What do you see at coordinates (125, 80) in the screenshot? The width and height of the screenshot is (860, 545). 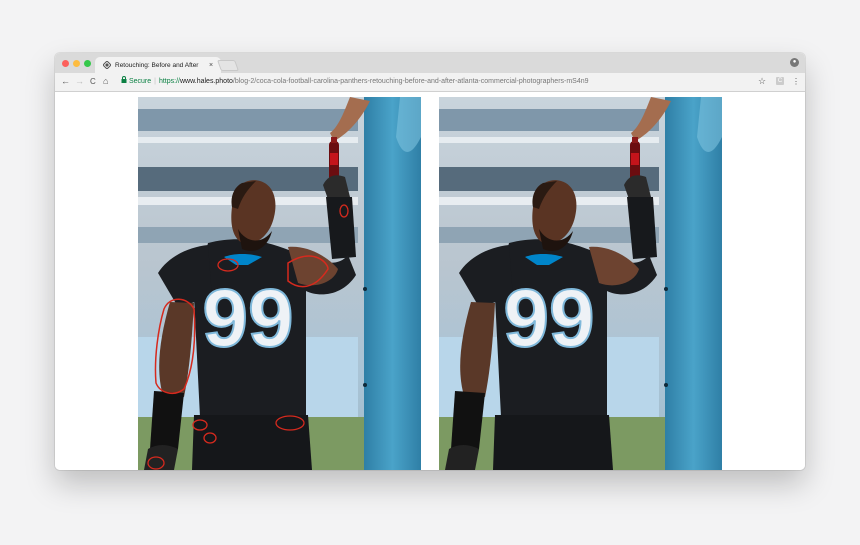 I see `lock-icon` at bounding box center [125, 80].